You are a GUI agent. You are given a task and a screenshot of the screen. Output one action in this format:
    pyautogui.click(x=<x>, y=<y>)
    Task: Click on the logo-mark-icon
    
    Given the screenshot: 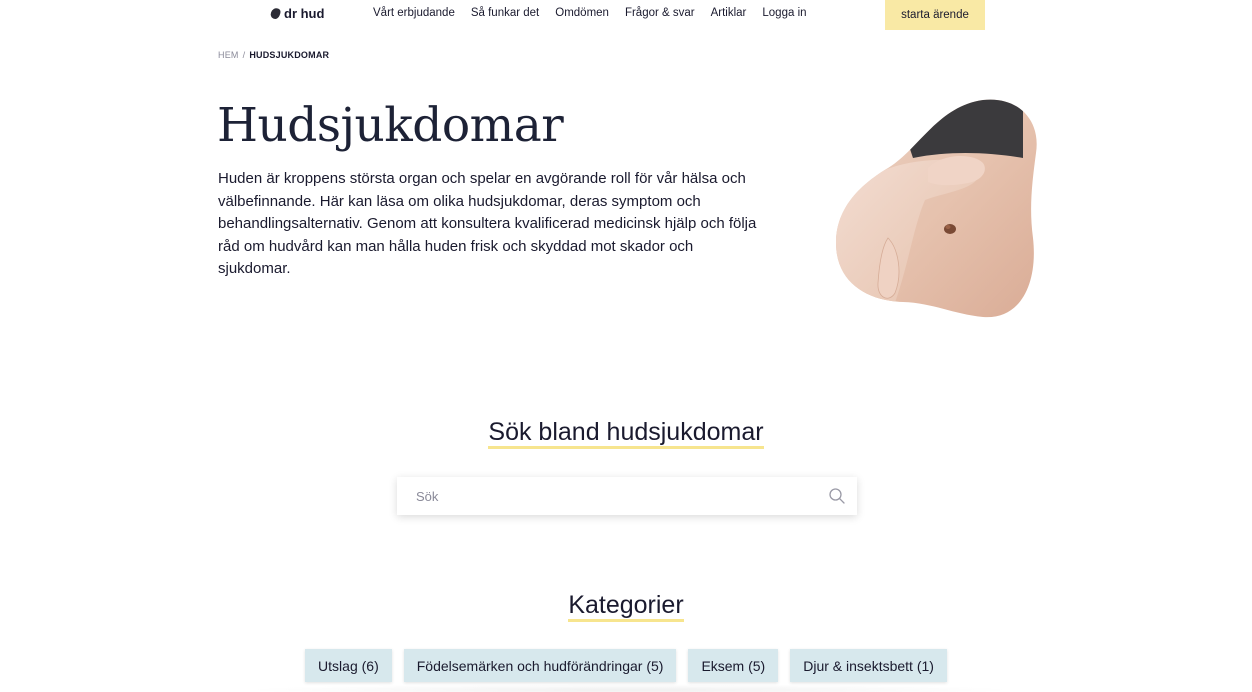 What is the action you would take?
    pyautogui.click(x=275, y=13)
    